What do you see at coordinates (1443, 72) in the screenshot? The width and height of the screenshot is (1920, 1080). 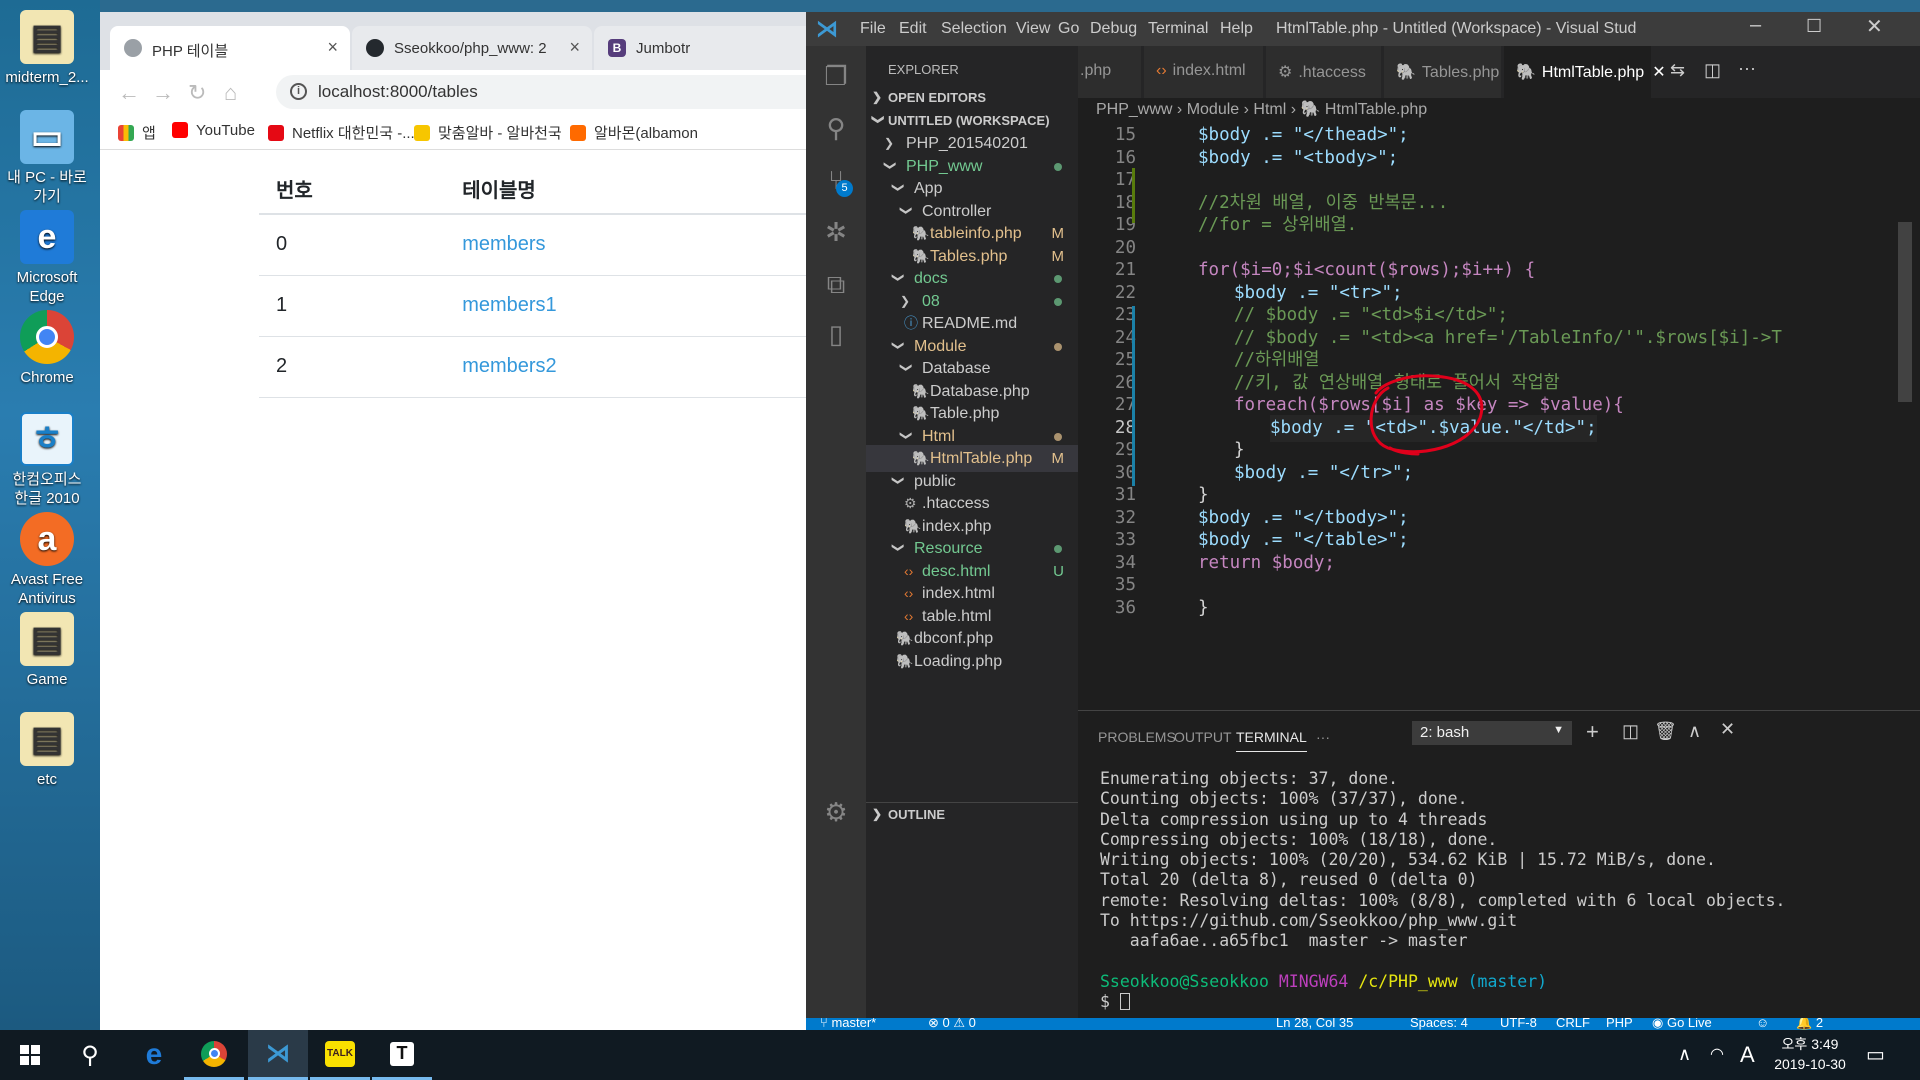 I see `editor-tab: 🐘 Tables.php` at bounding box center [1443, 72].